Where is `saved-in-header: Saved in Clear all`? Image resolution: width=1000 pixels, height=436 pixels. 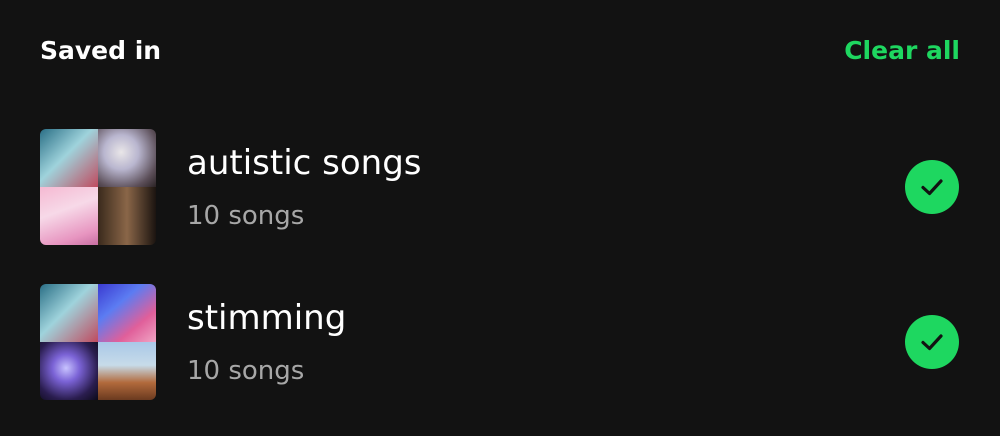
saved-in-header: Saved in Clear all is located at coordinates (500, 50).